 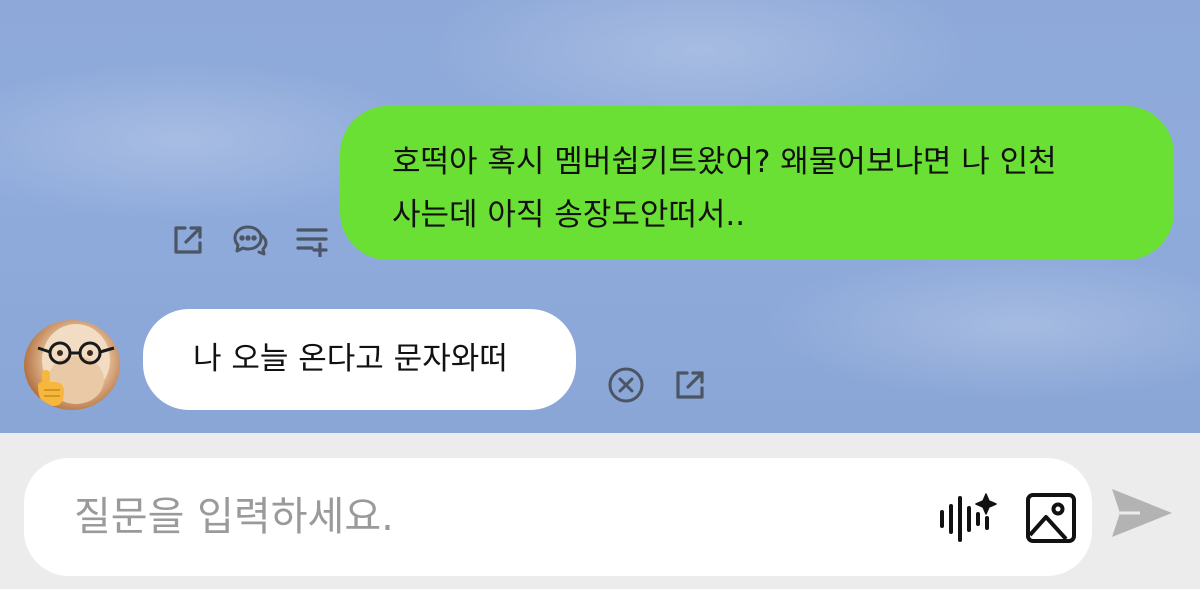 What do you see at coordinates (312, 240) in the screenshot?
I see `add-to-list-icon` at bounding box center [312, 240].